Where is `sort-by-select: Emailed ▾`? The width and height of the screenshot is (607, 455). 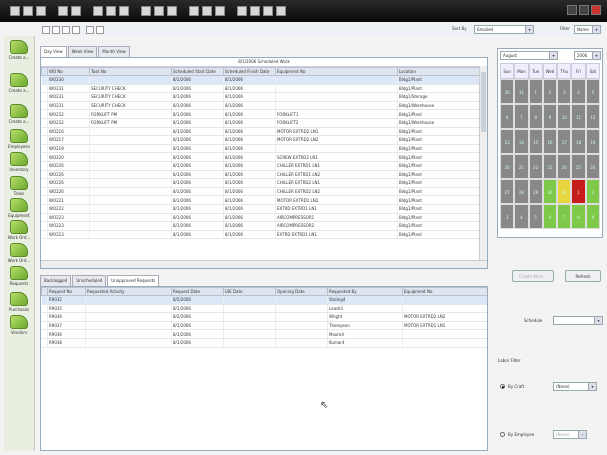 sort-by-select: Emailed ▾ is located at coordinates (504, 29).